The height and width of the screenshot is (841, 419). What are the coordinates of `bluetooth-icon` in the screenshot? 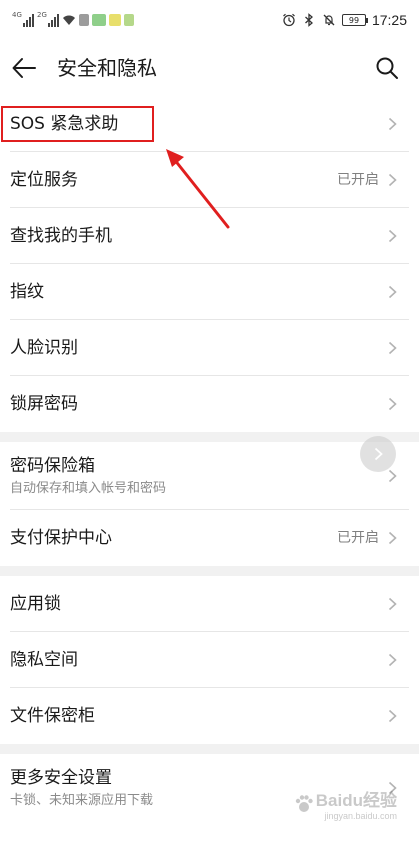 It's located at (309, 20).